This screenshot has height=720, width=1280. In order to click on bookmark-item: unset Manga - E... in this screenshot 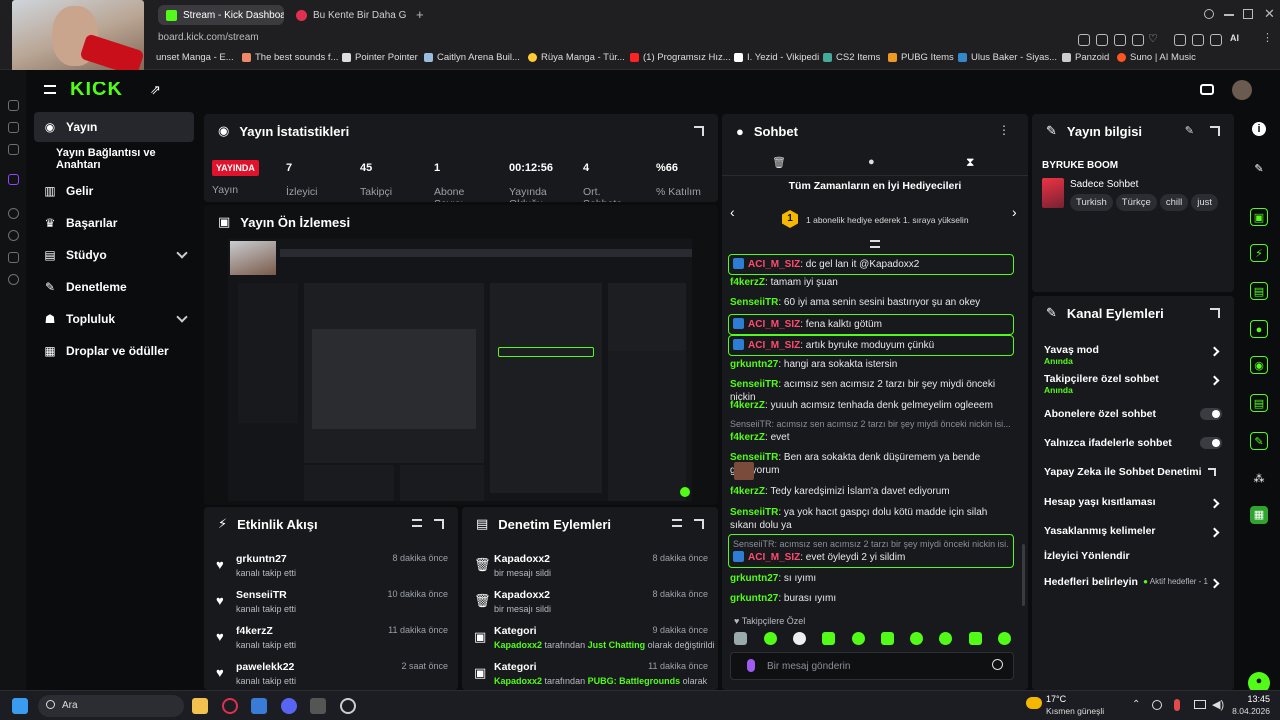, I will do `click(195, 57)`.